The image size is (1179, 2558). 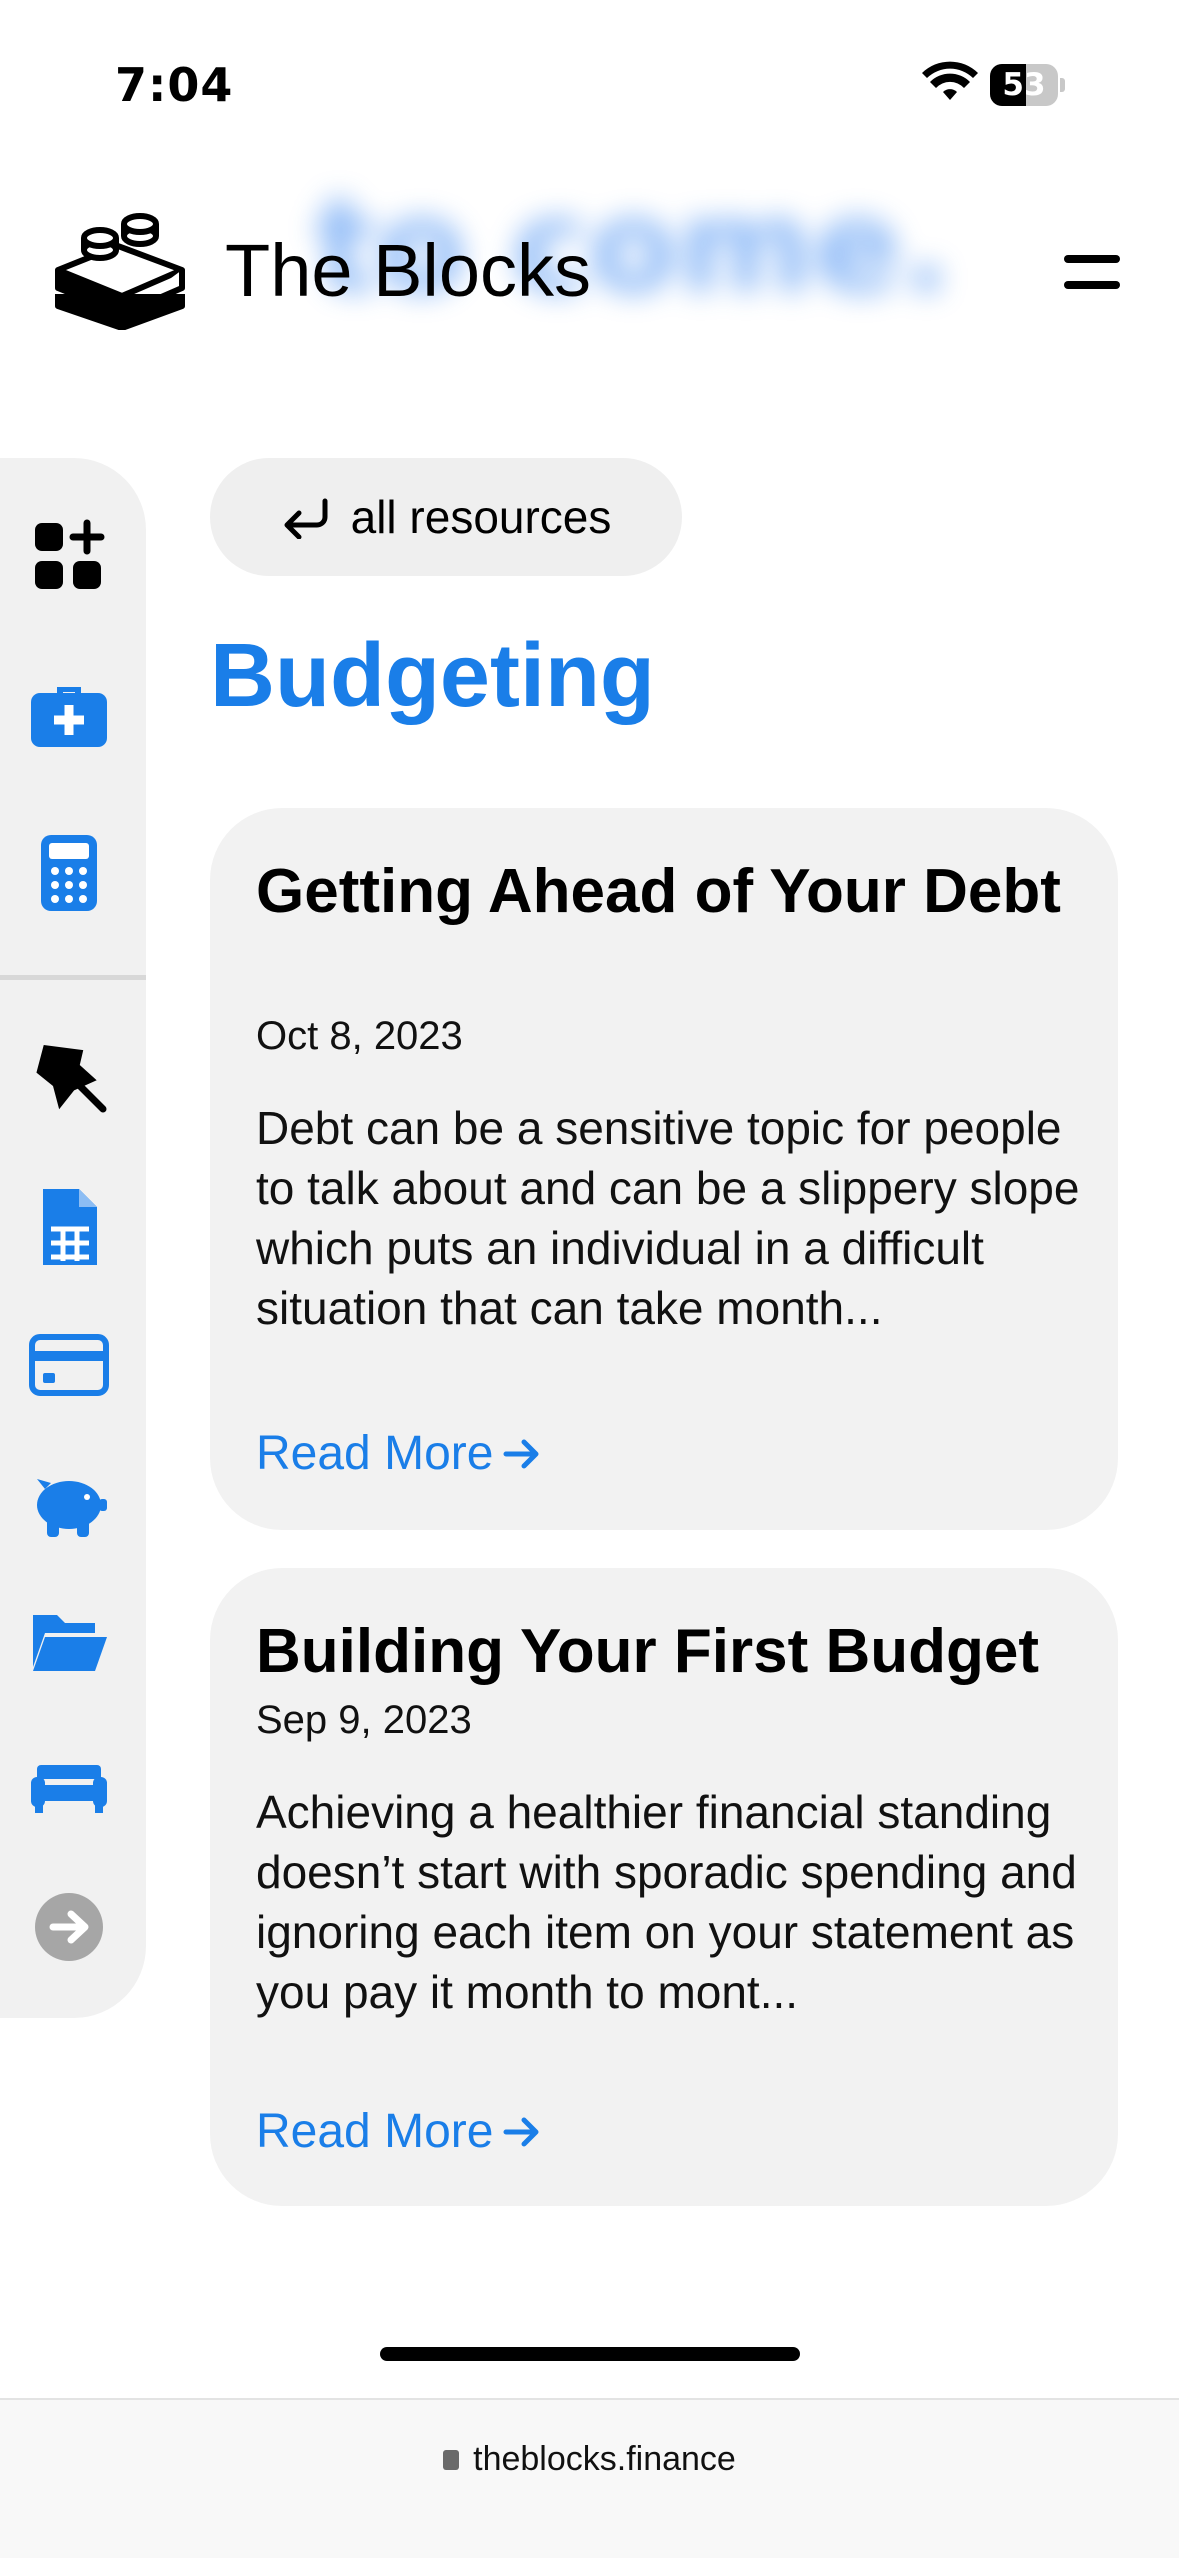 What do you see at coordinates (69, 1365) in the screenshot?
I see `credit-card-icon` at bounding box center [69, 1365].